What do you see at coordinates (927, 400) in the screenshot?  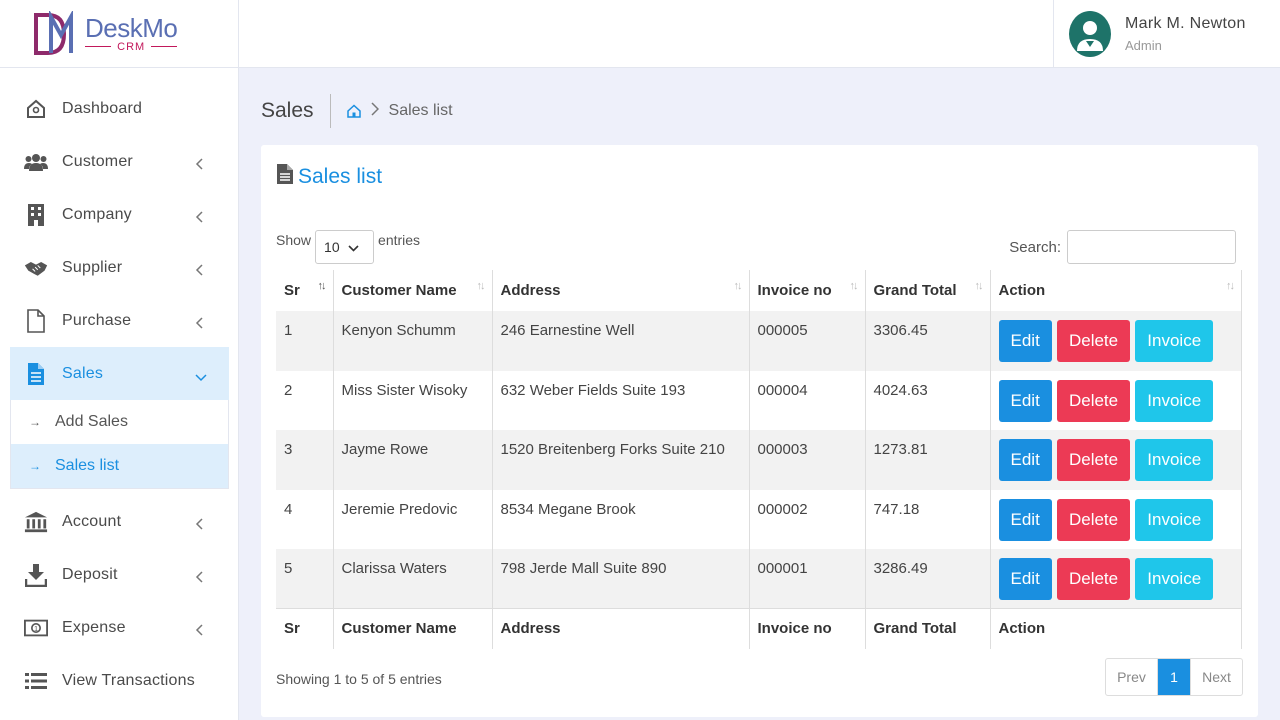 I see `cell-grand-total: 4024.63` at bounding box center [927, 400].